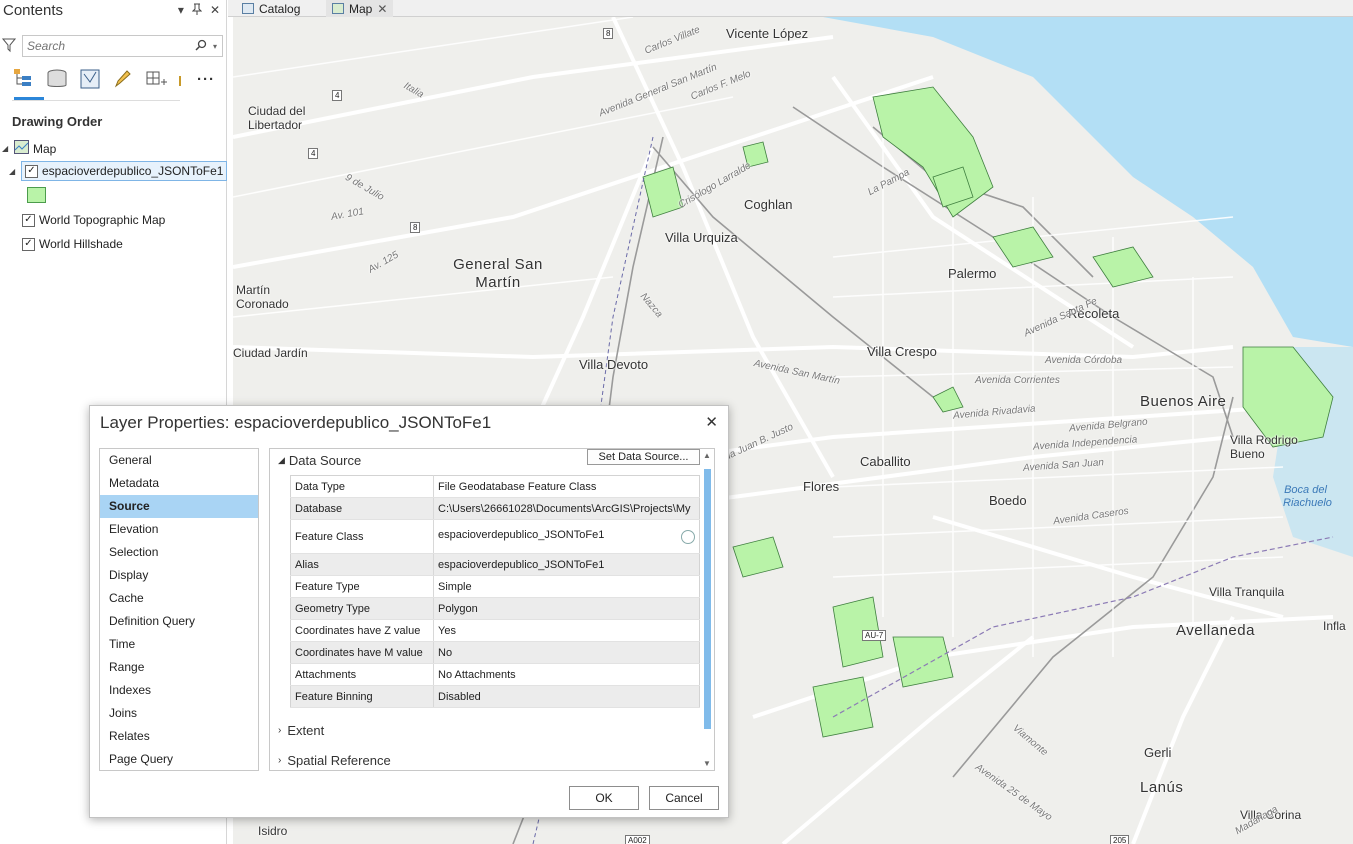 This screenshot has height=844, width=1353. Describe the element at coordinates (206, 79) in the screenshot. I see `more-options-icon: ···` at that location.